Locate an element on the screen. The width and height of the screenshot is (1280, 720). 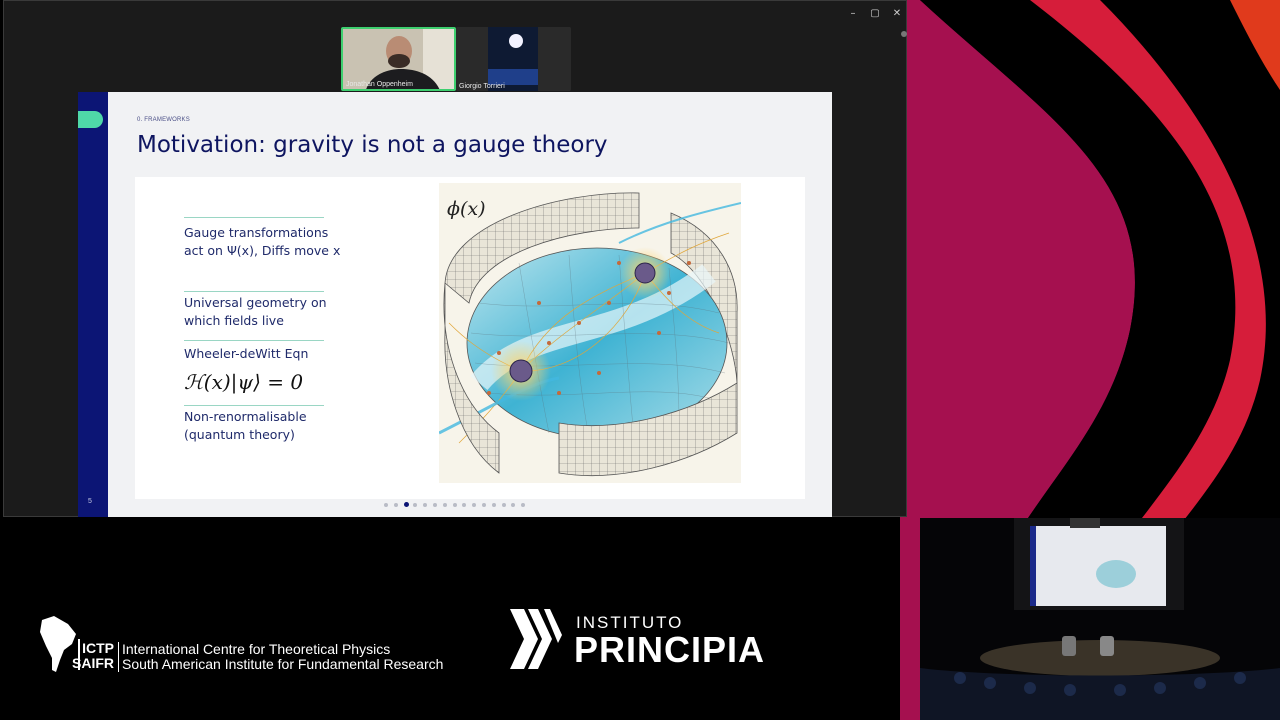
equation: ℋ(x)|ψ⟩ = 0 is located at coordinates (244, 382).